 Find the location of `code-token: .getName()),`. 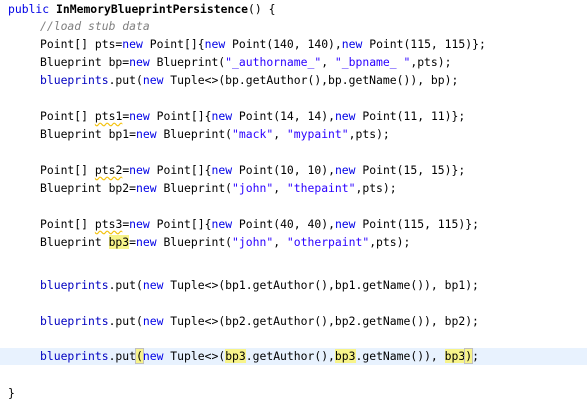

code-token: .getName()), is located at coordinates (400, 356).